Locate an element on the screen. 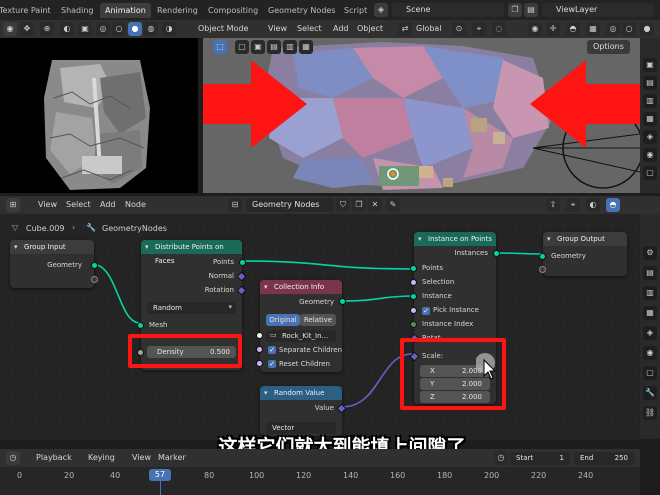 Image resolution: width=660 pixels, height=495 pixels. tab-texture-paint: Texture Paint is located at coordinates (28, 10).